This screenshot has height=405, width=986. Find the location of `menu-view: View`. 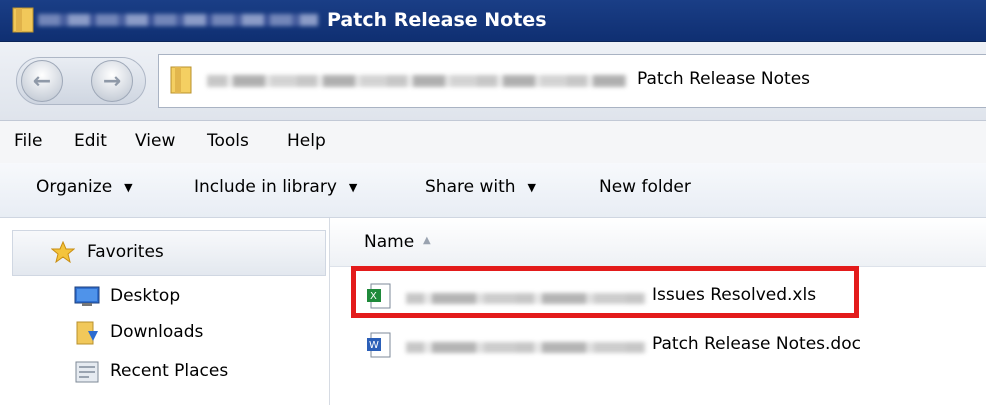

menu-view: View is located at coordinates (155, 141).